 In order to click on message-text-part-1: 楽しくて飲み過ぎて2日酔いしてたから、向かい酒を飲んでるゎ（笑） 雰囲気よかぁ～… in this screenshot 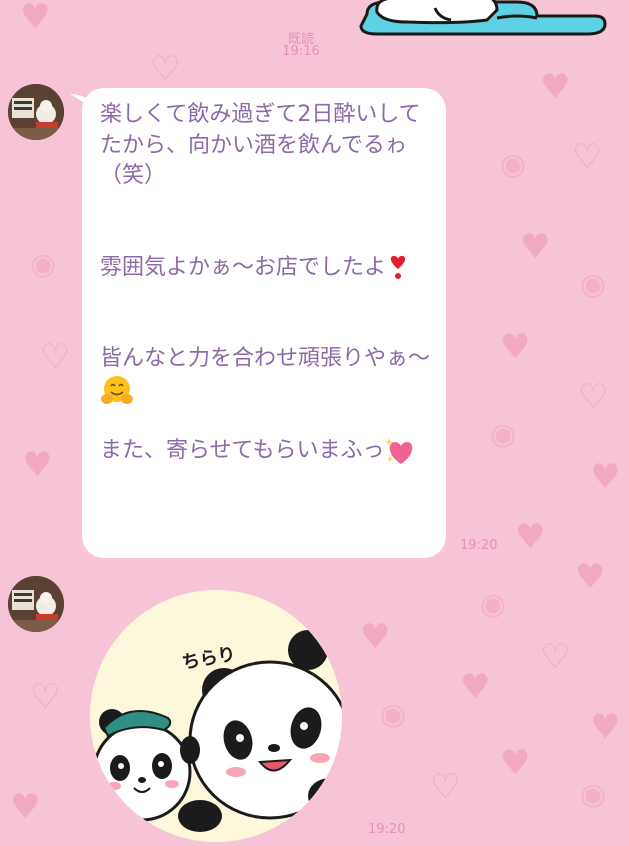, I will do `click(260, 191)`.